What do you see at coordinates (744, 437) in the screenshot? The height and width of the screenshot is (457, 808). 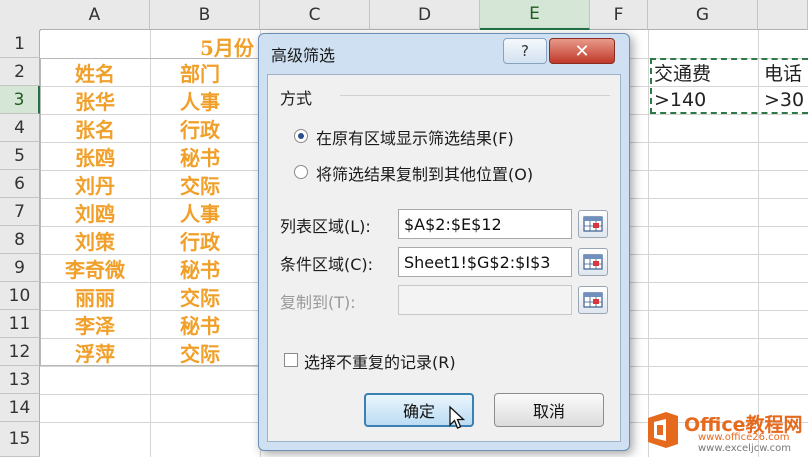 I see `watermark-url-1: www.office26.com` at bounding box center [744, 437].